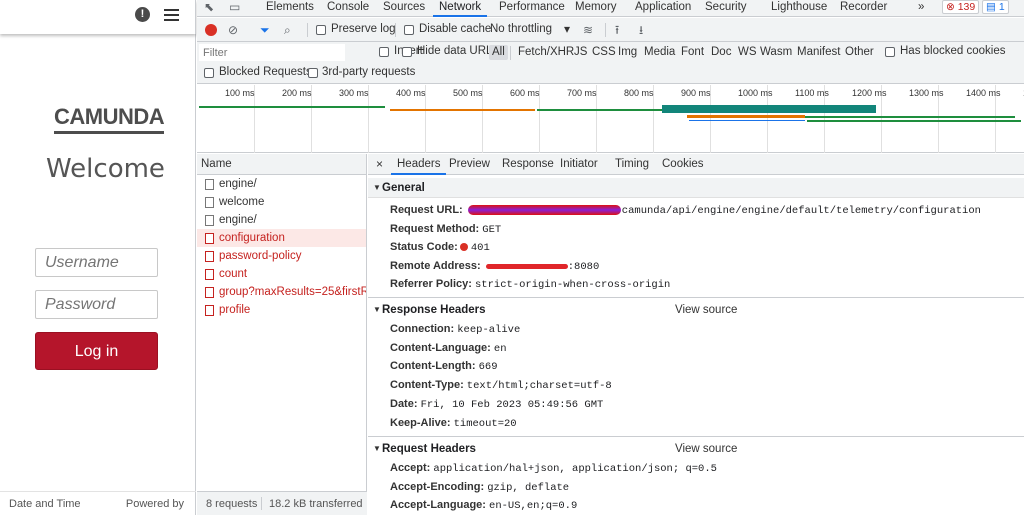 Image resolution: width=1024 pixels, height=515 pixels. Describe the element at coordinates (632, 164) in the screenshot. I see `details-tab-timing: Timing` at that location.